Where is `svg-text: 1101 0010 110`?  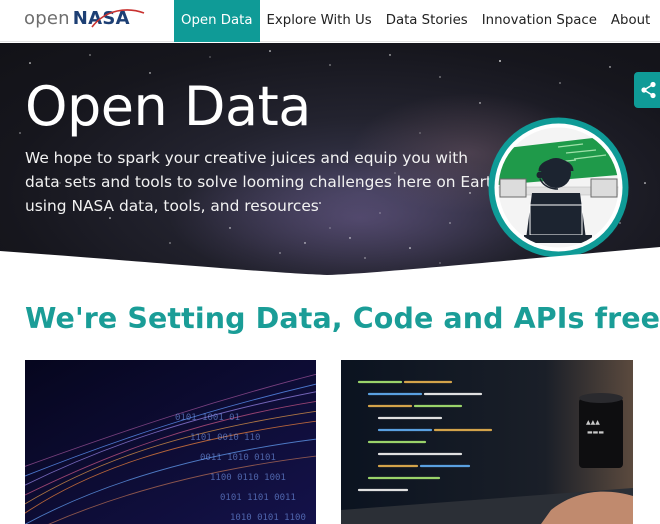
svg-text: 1101 0010 110 is located at coordinates (225, 438).